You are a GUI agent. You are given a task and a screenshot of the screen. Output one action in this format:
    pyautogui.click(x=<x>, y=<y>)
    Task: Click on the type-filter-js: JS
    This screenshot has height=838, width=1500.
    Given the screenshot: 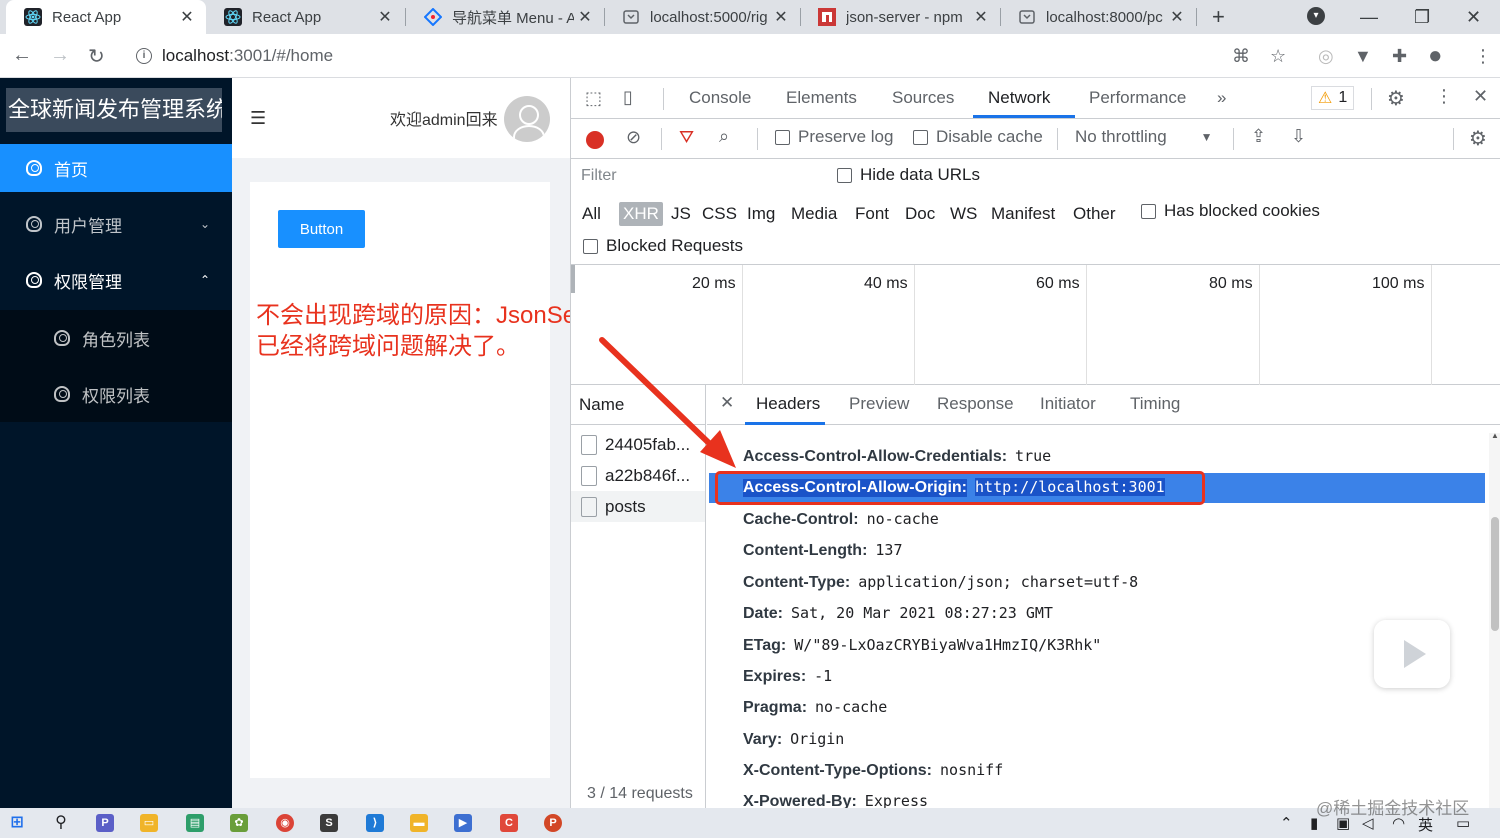 What is the action you would take?
    pyautogui.click(x=681, y=214)
    